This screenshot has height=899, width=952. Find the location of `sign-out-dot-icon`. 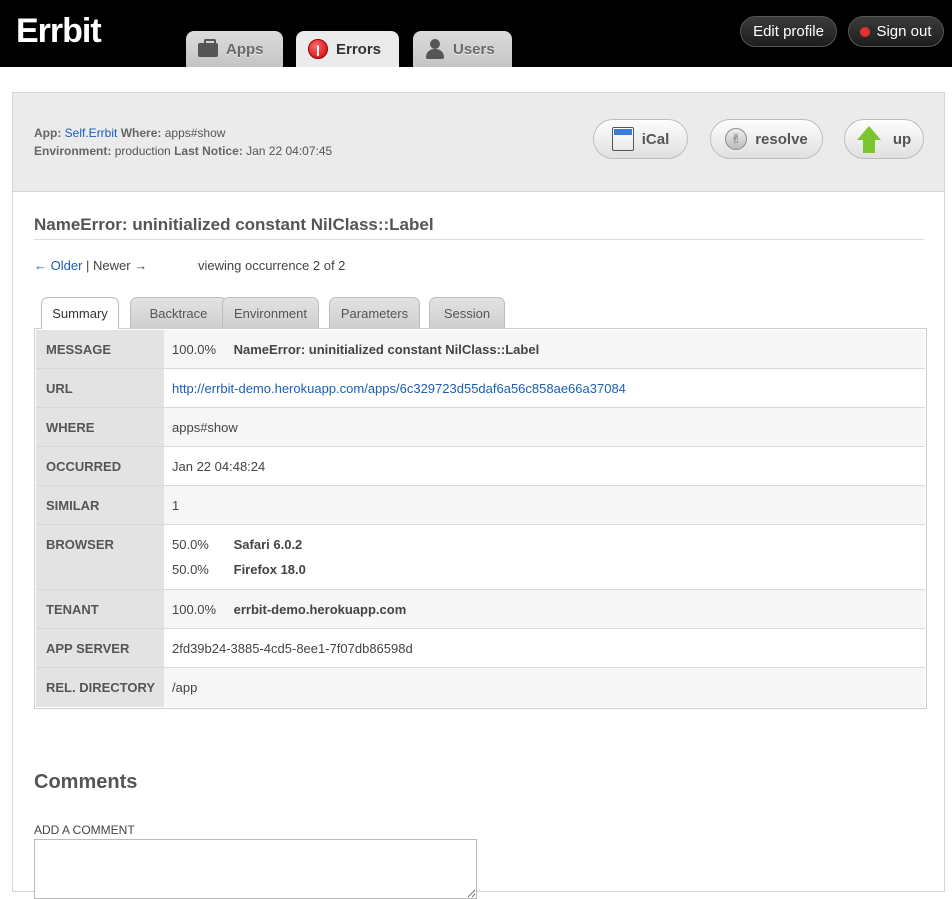

sign-out-dot-icon is located at coordinates (865, 31).